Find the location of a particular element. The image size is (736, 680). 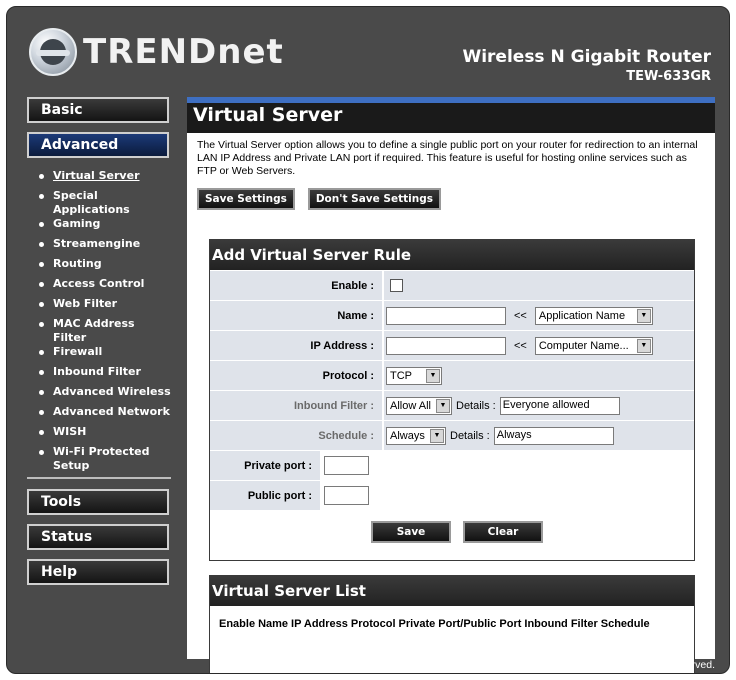

schedule-row: Schedule : Always ▼ Details : Always is located at coordinates (452, 435).